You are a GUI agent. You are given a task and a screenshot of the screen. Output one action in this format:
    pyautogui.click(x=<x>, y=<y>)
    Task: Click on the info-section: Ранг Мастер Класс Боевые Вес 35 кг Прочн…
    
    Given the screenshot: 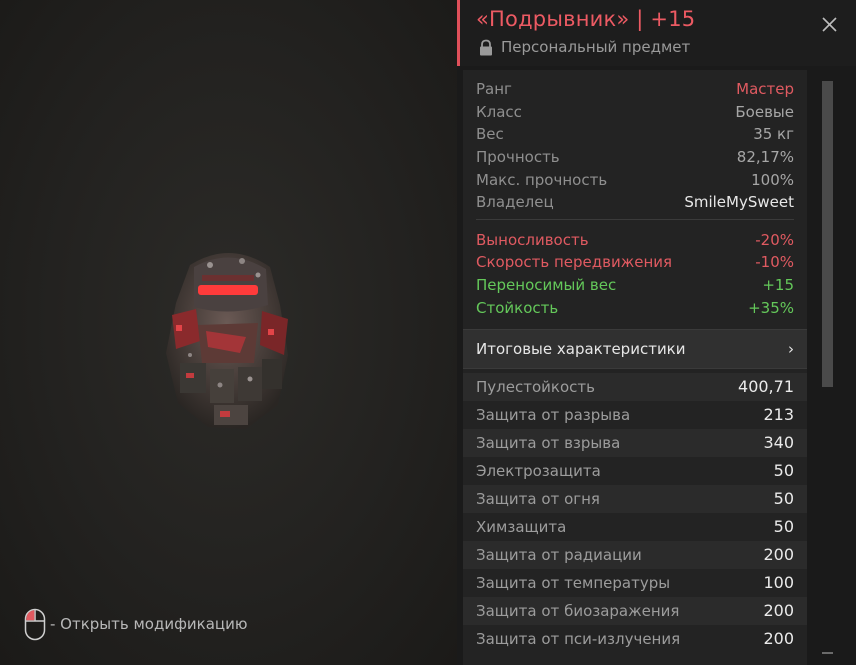 What is the action you would take?
    pyautogui.click(x=635, y=145)
    